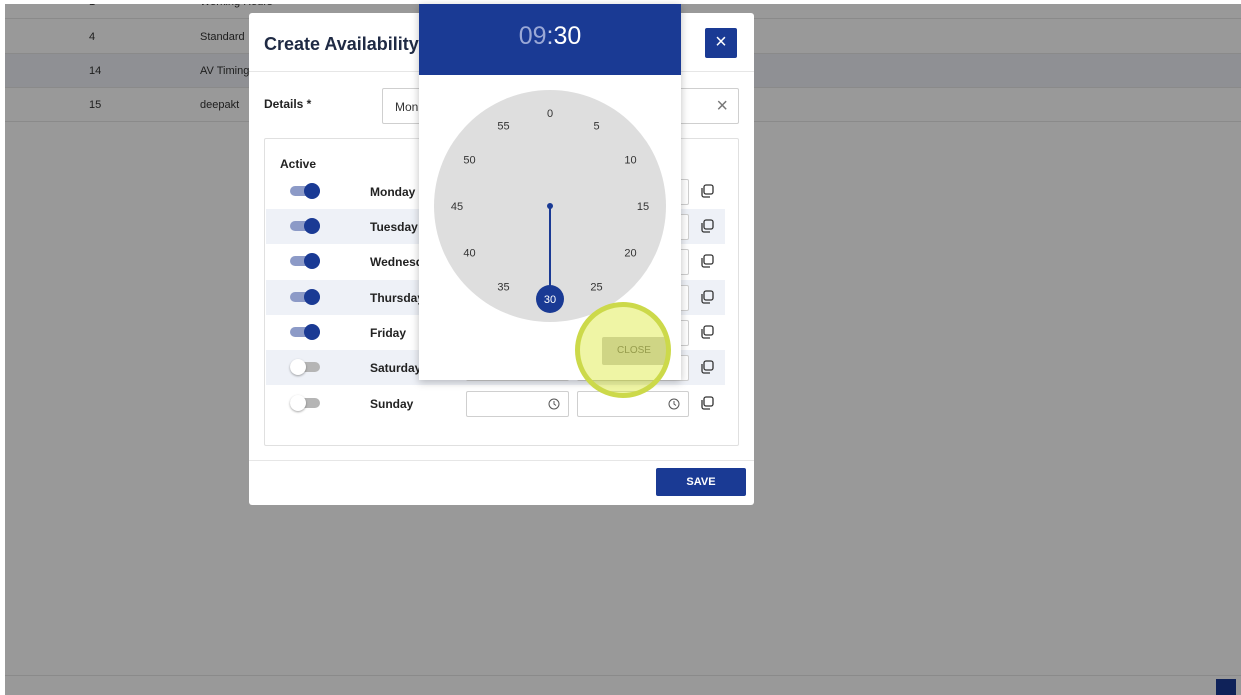 The width and height of the screenshot is (1241, 695). I want to click on dial-minute-label: 35, so click(503, 288).